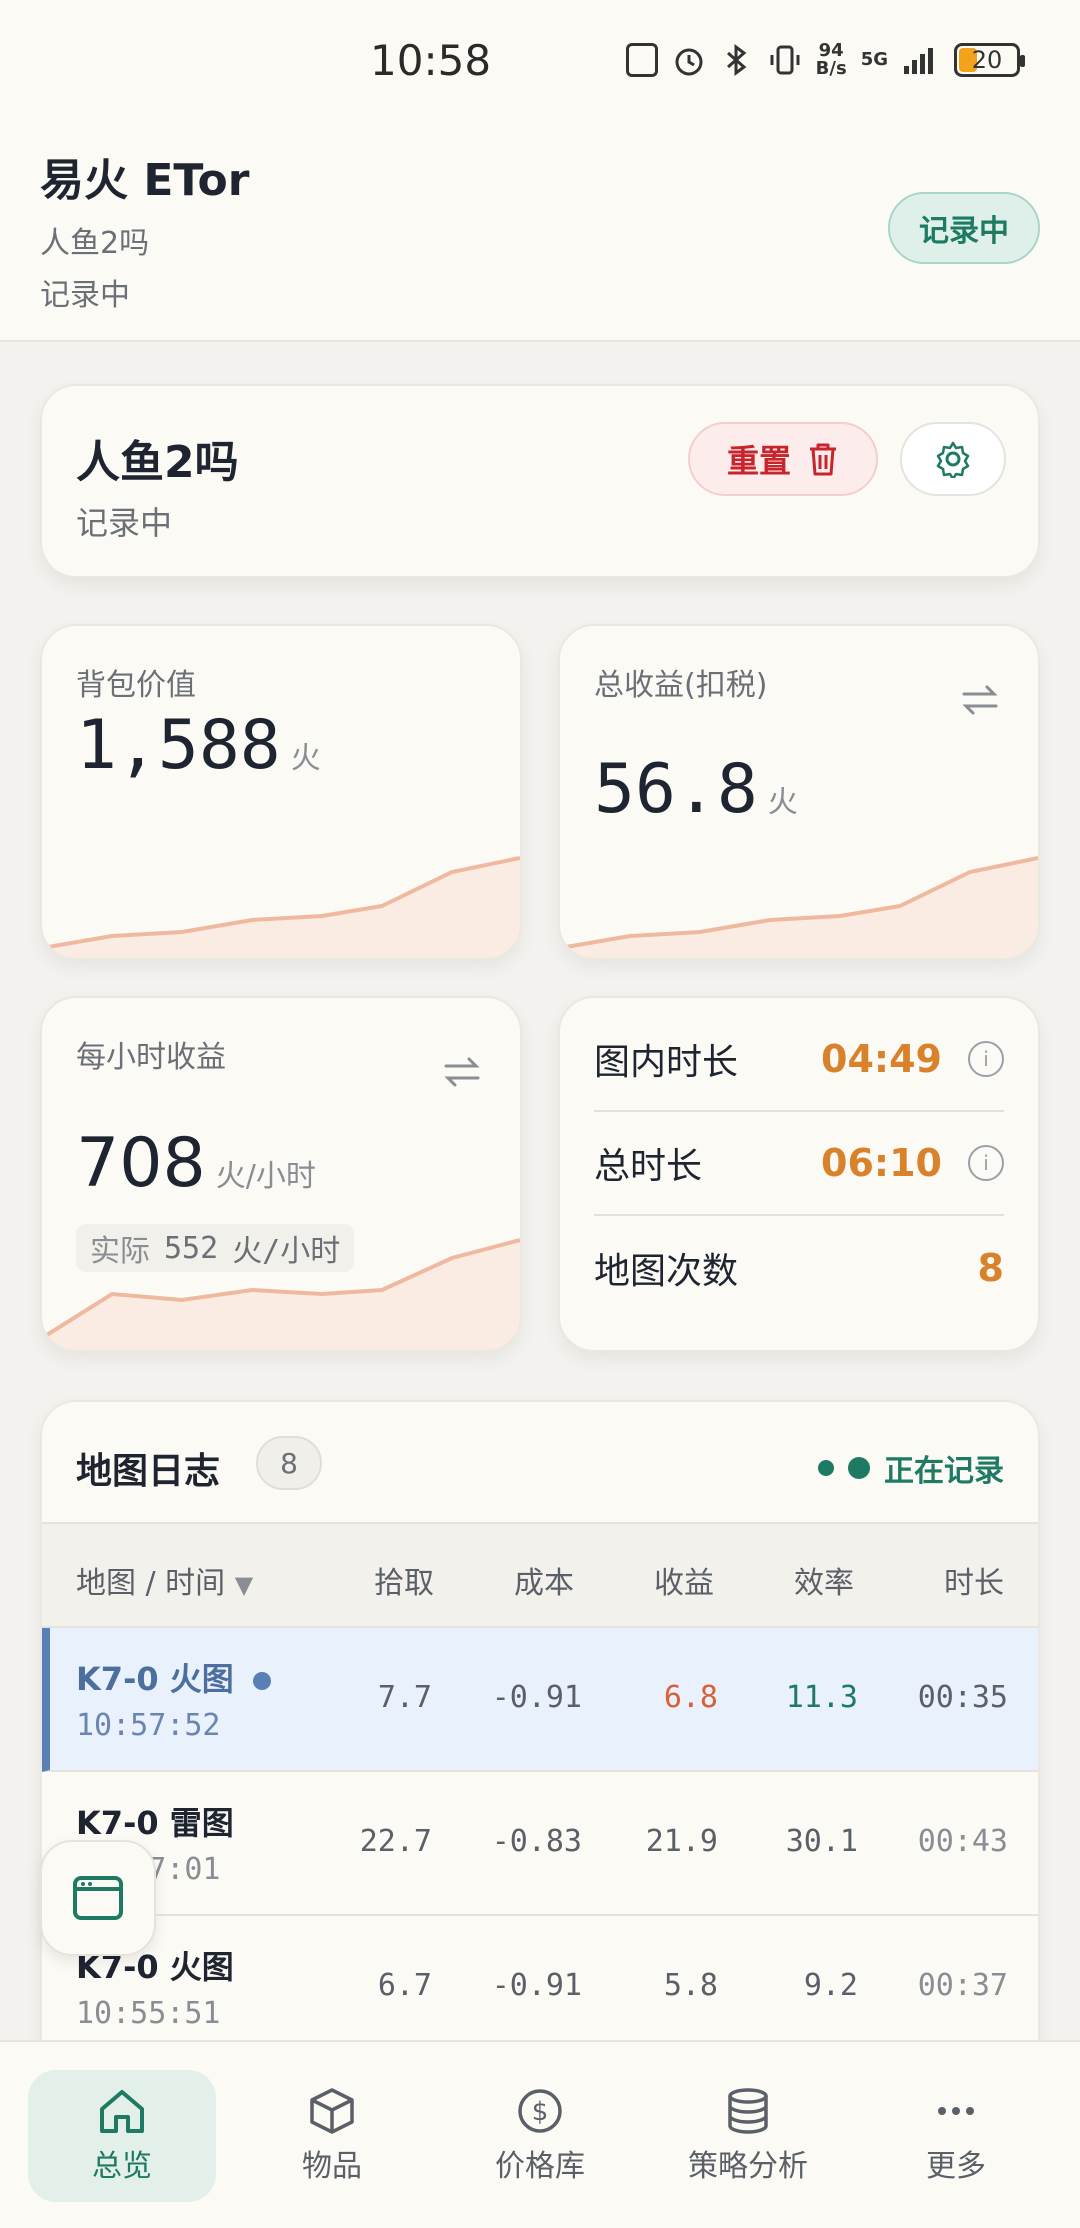  Describe the element at coordinates (122, 2111) in the screenshot. I see `home-icon` at that location.